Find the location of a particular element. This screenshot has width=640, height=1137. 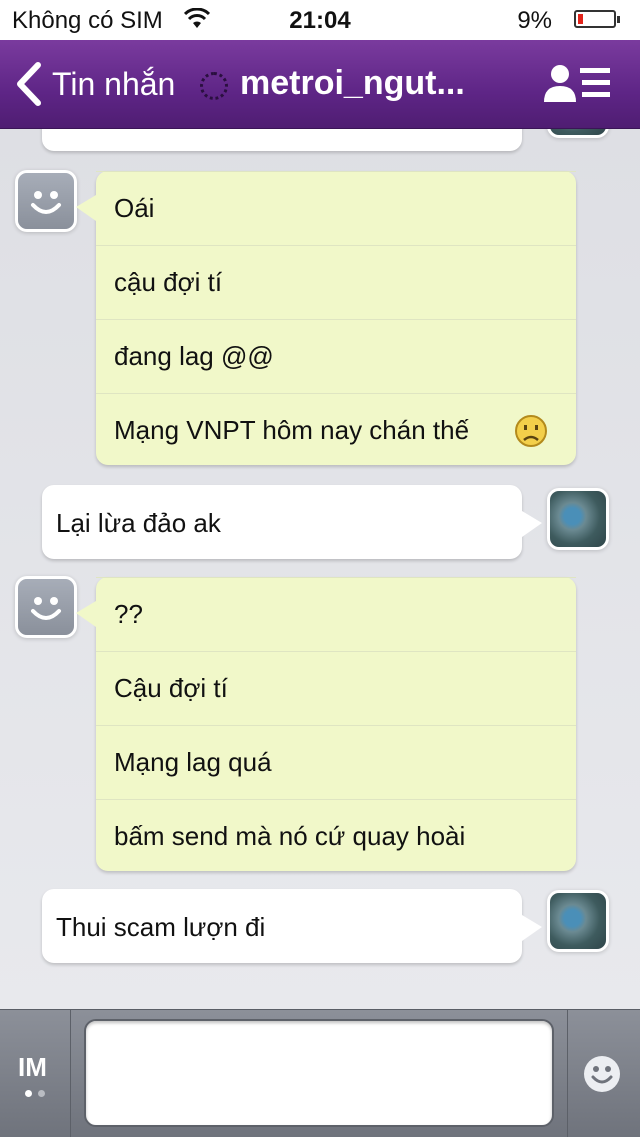

contact-list-icon is located at coordinates (577, 84).